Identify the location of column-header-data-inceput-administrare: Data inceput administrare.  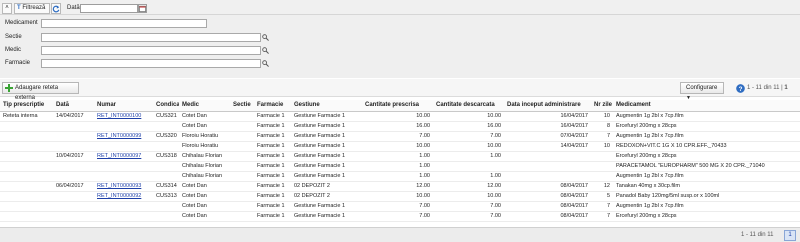
(547, 106).